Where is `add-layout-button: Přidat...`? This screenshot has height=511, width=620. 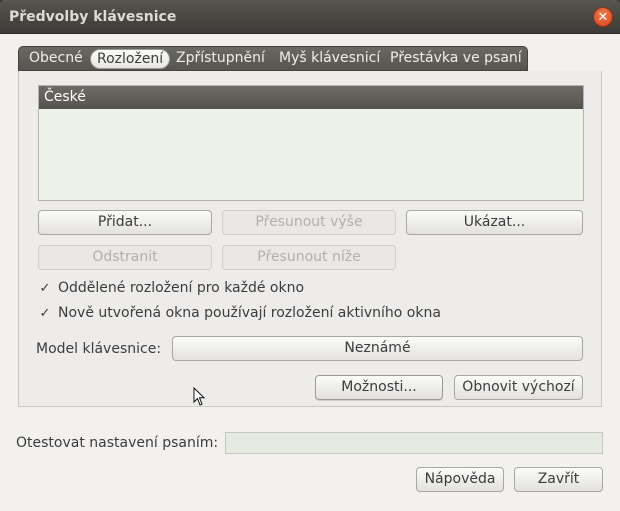
add-layout-button: Přidat... is located at coordinates (125, 222).